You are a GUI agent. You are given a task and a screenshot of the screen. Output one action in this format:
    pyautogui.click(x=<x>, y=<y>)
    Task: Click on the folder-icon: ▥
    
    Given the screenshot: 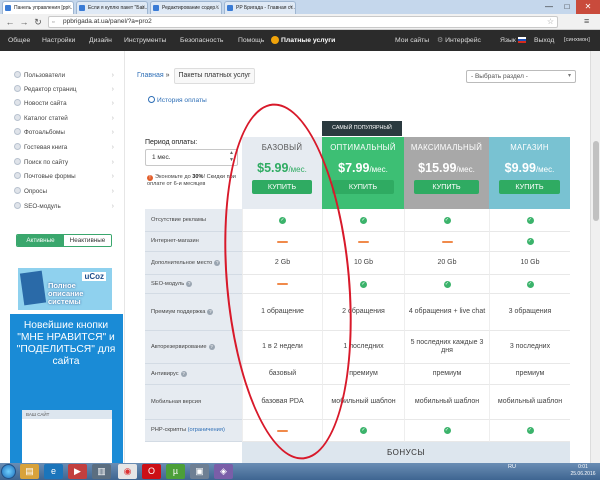 What is the action you would take?
    pyautogui.click(x=101, y=471)
    